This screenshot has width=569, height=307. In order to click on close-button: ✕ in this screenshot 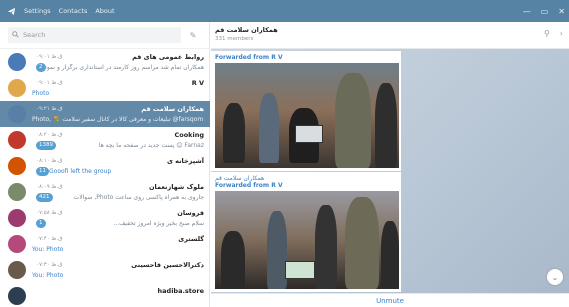, I will do `click(561, 11)`.